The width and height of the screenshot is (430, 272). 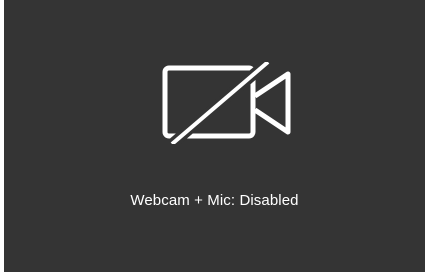 What do you see at coordinates (226, 103) in the screenshot?
I see `camera-off-icon` at bounding box center [226, 103].